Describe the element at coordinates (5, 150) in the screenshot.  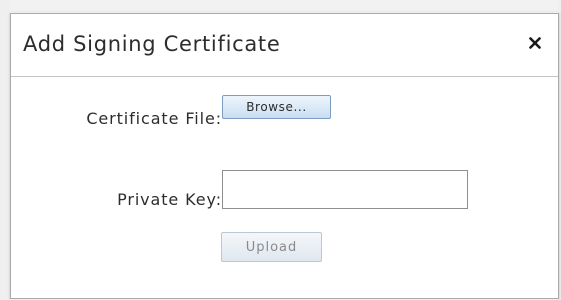
I see `background-page-edge-left` at that location.